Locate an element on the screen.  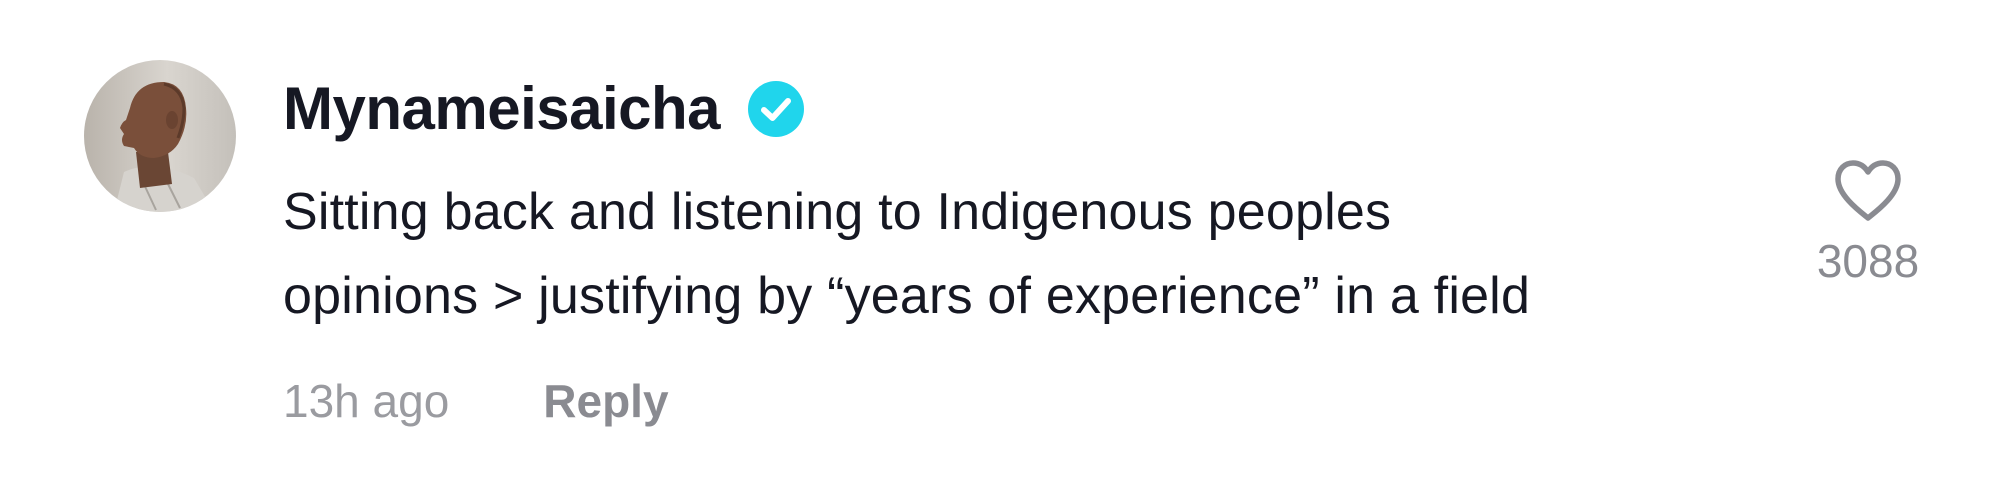
like-count: 3088 is located at coordinates (1868, 261).